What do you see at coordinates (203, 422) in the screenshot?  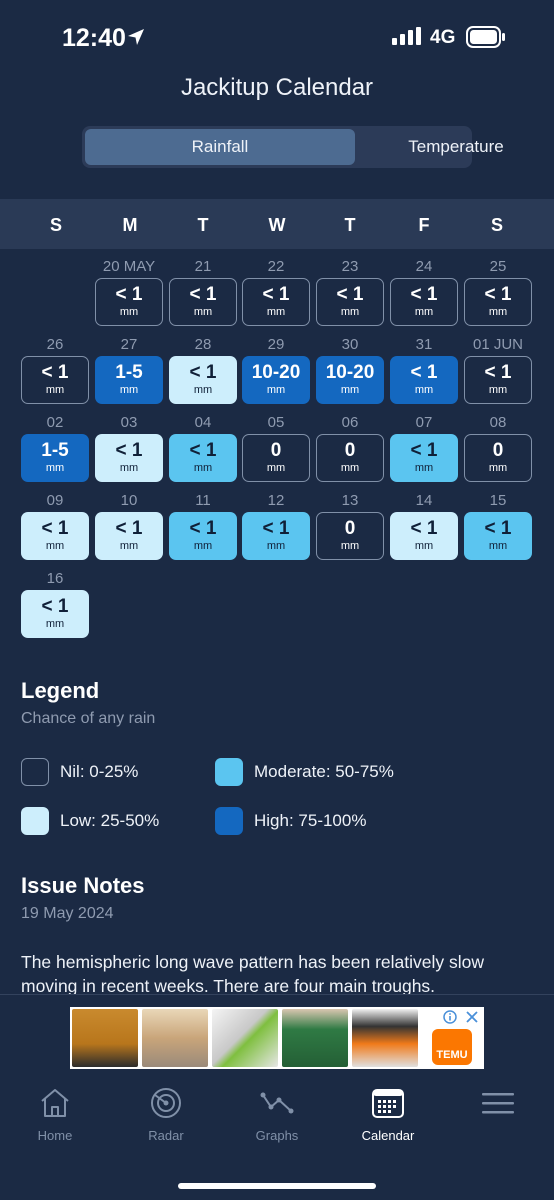 I see `day-date-label: 04` at bounding box center [203, 422].